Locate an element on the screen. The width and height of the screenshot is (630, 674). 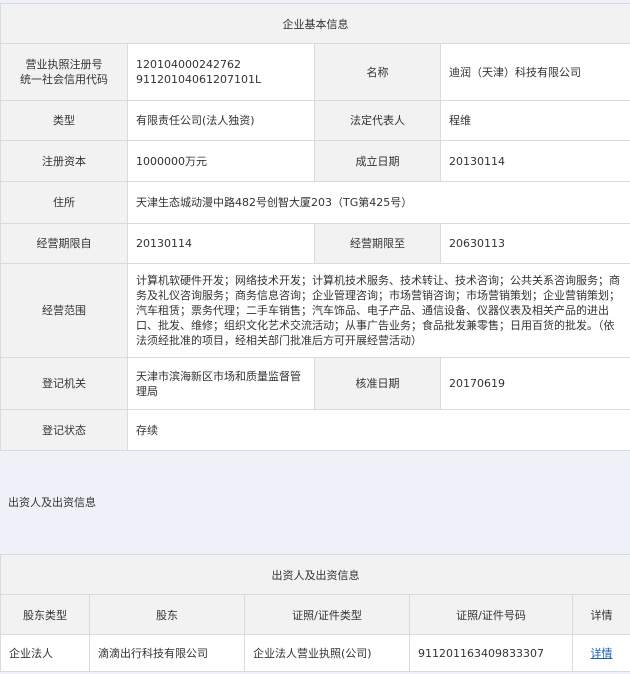
reg-no-label: 营业执照注册号 统一社会信用代码 is located at coordinates (64, 72).